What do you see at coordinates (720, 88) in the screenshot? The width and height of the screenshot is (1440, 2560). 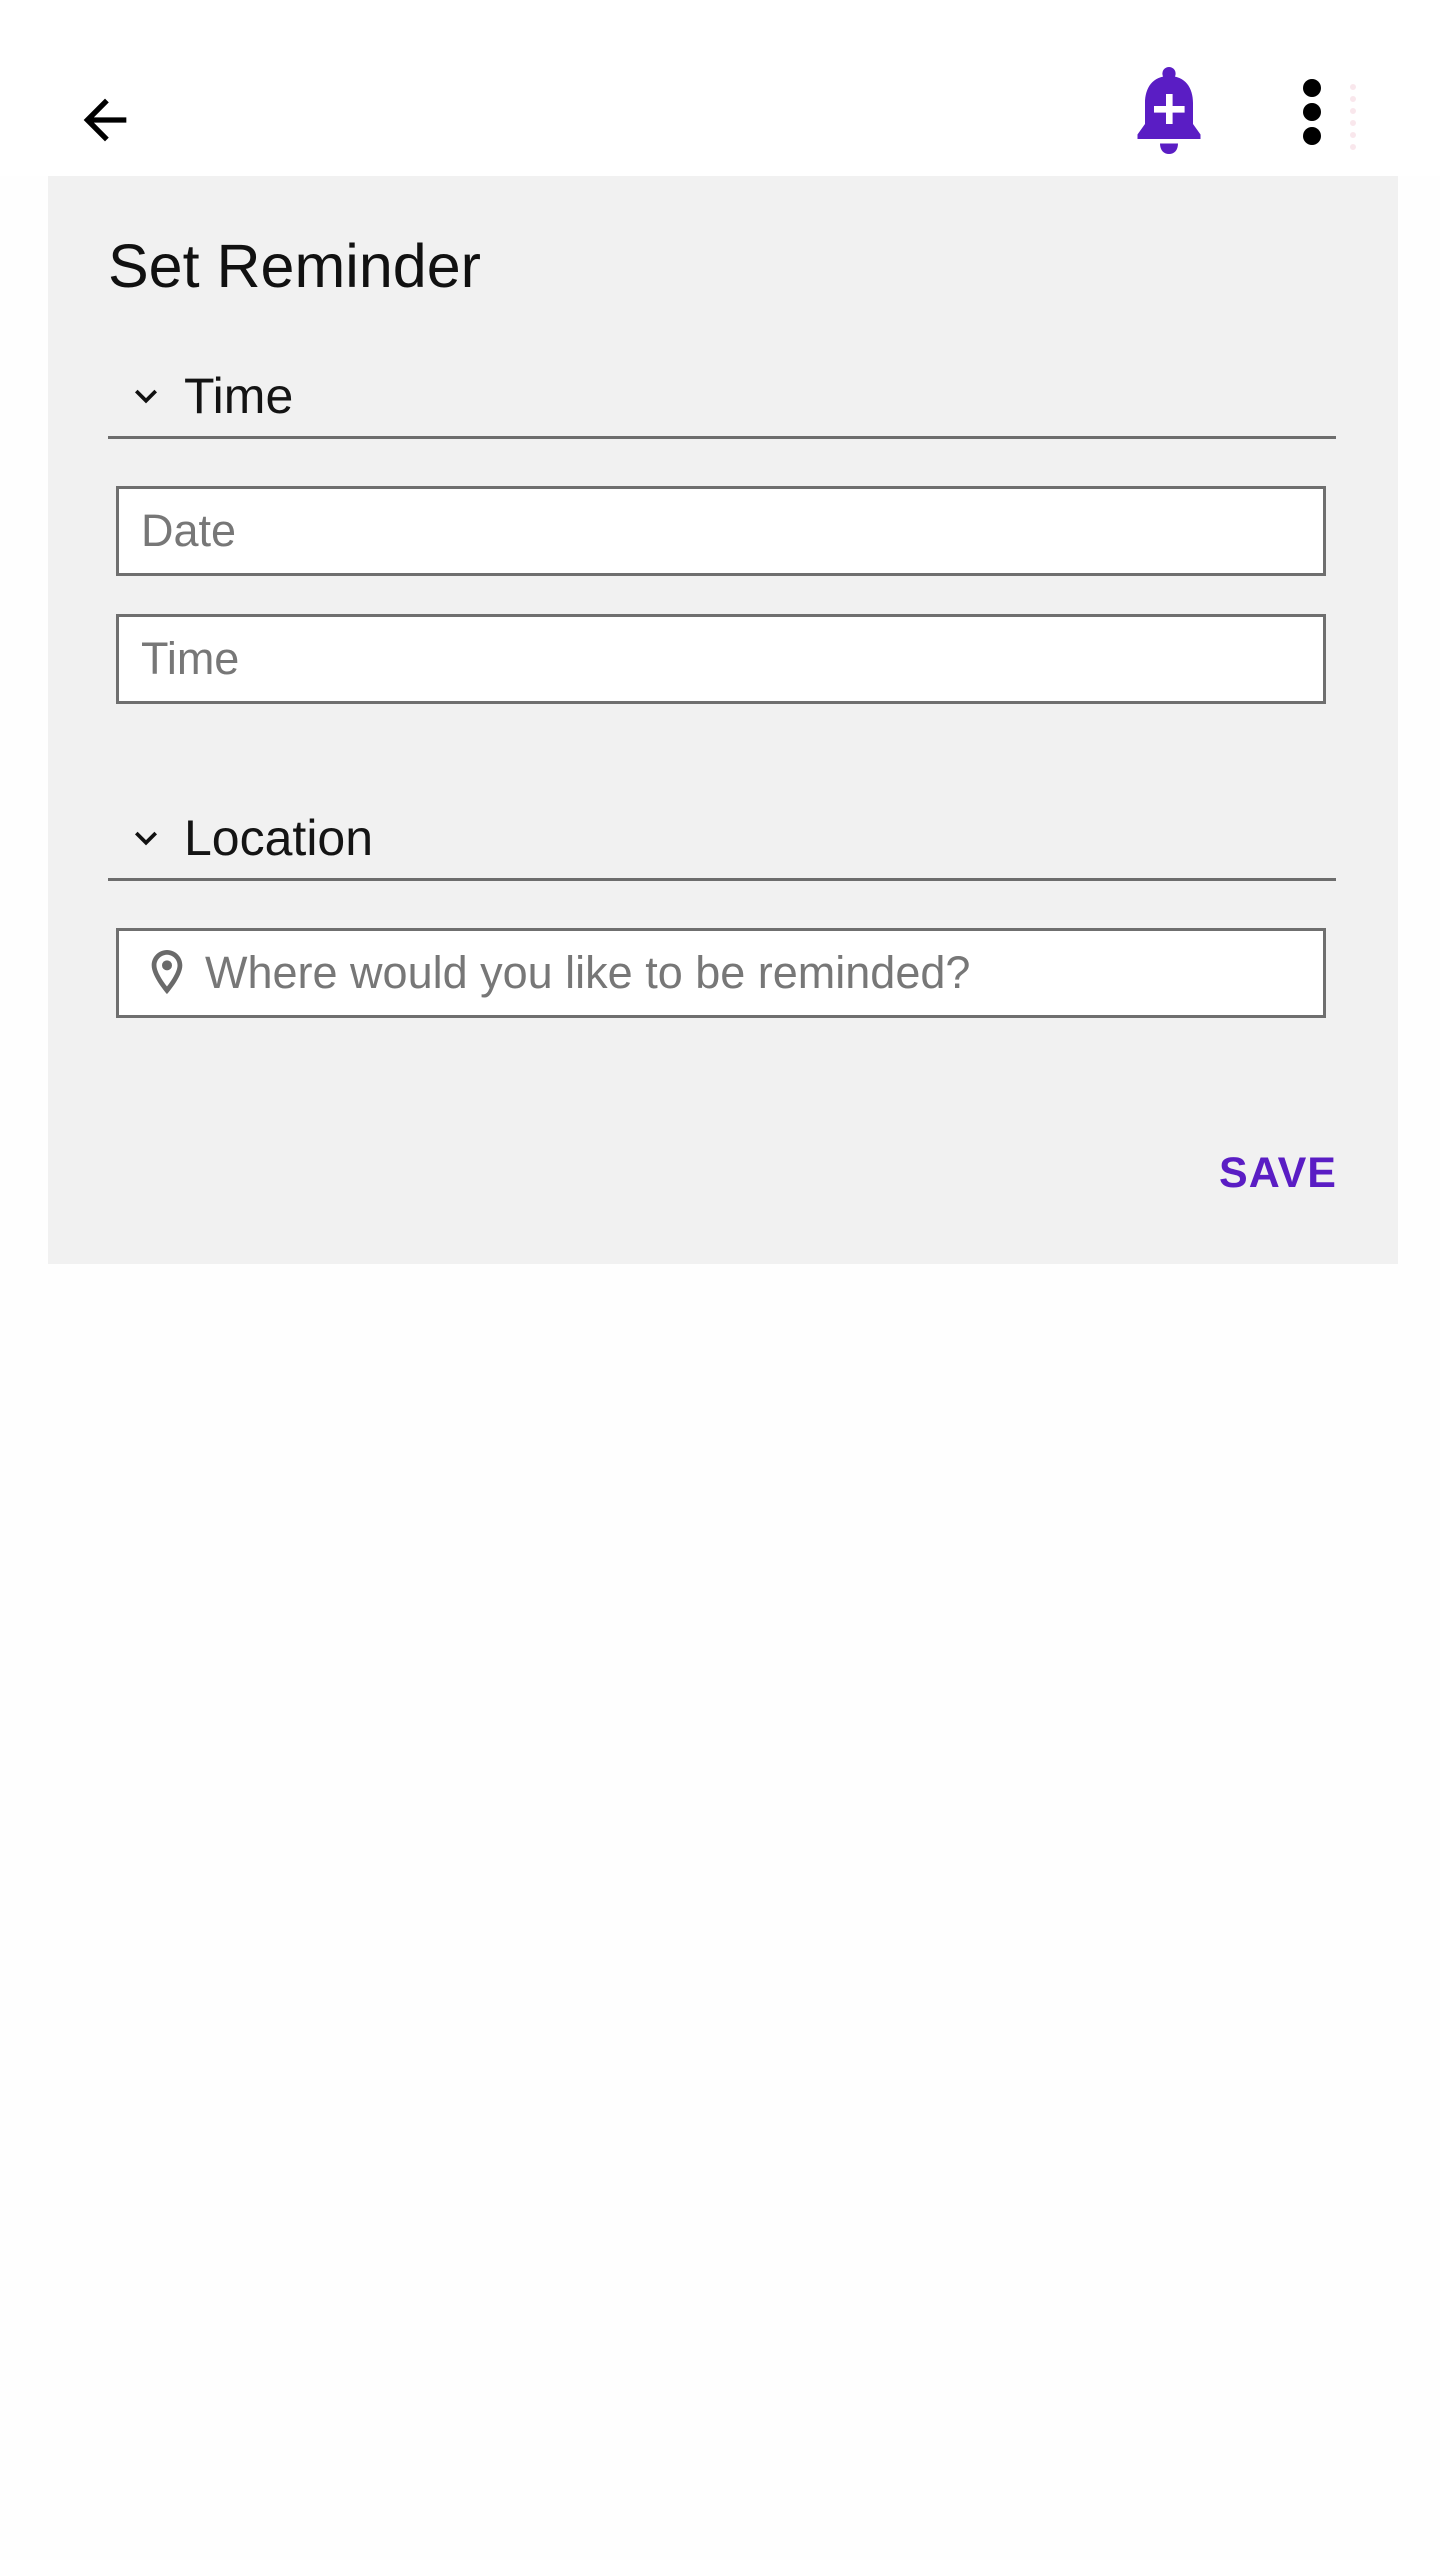 I see `app-toolbar` at bounding box center [720, 88].